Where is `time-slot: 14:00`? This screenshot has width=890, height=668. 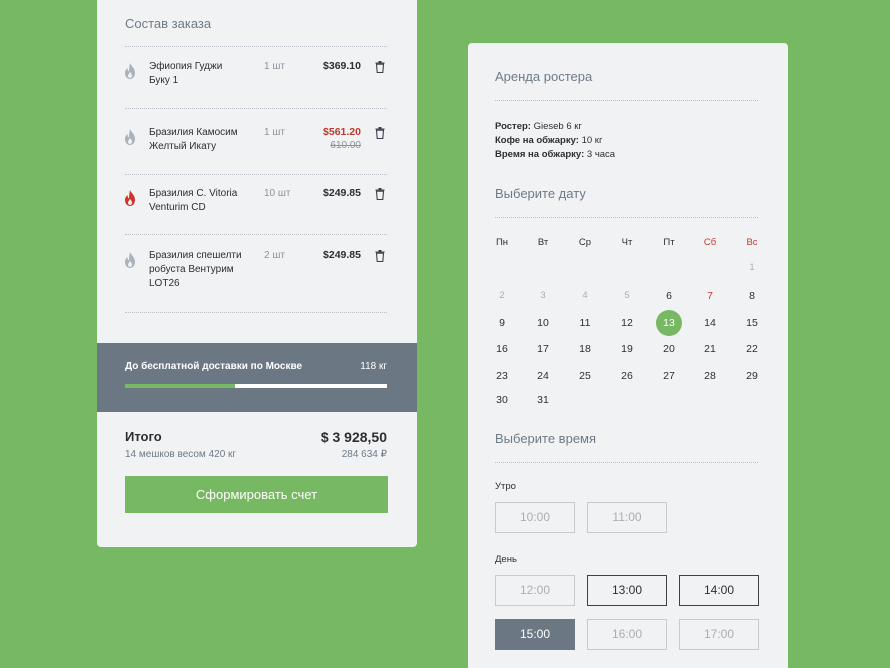
time-slot: 14:00 is located at coordinates (719, 590).